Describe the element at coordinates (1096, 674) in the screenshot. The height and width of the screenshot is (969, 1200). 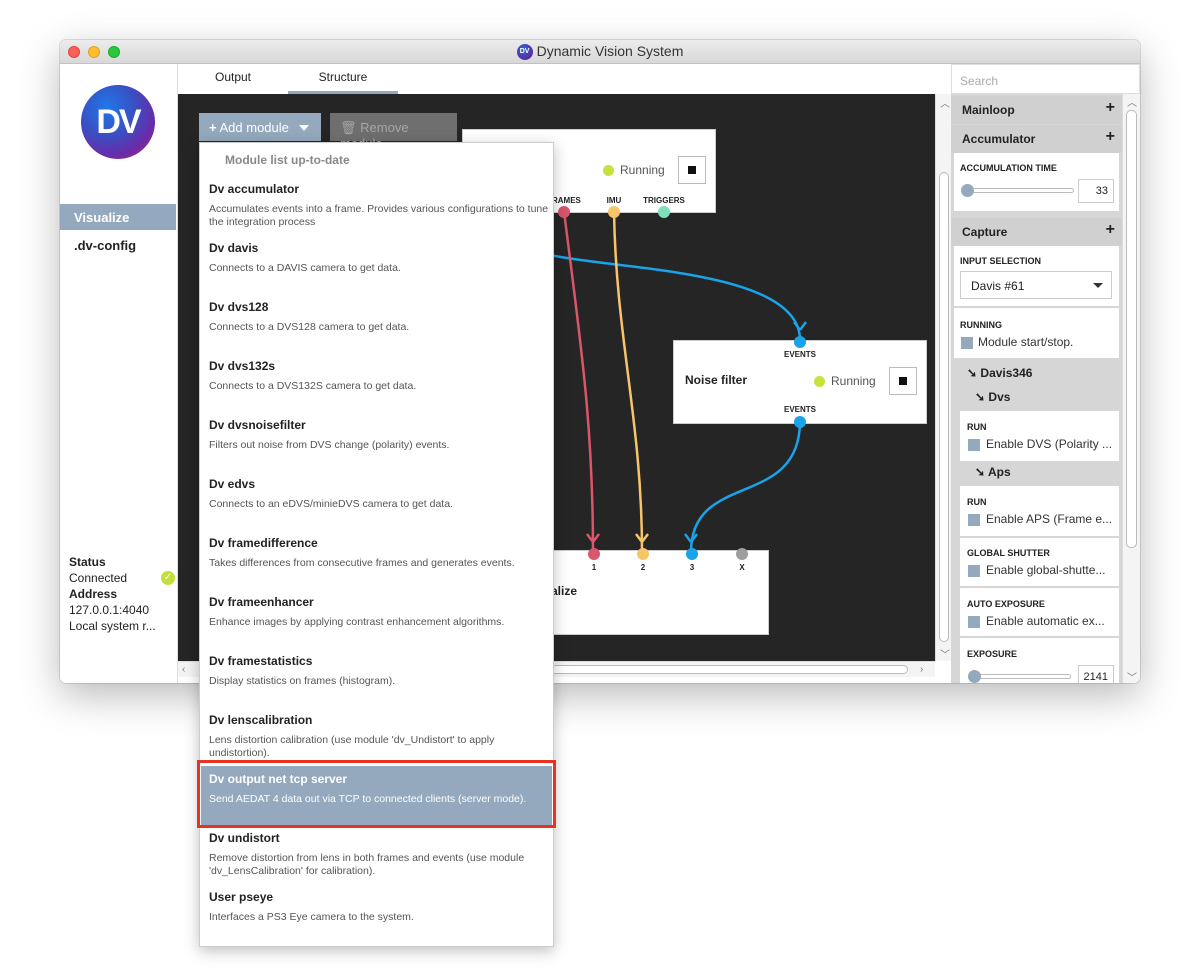
I see `exposure-input: 2141` at that location.